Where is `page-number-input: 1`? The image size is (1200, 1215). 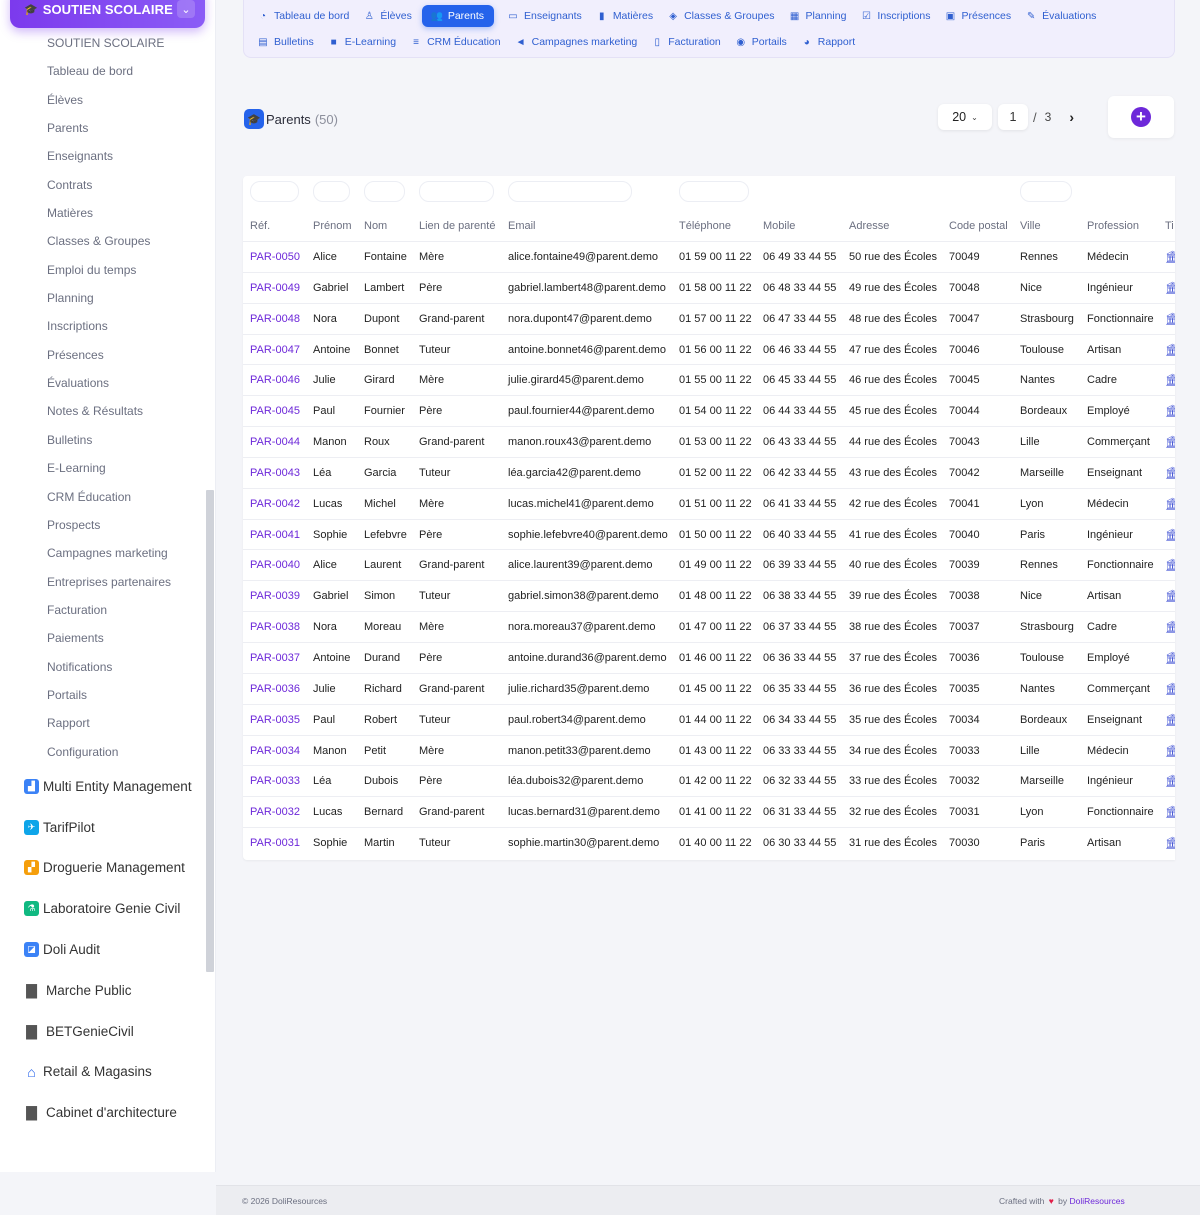 page-number-input: 1 is located at coordinates (1013, 117).